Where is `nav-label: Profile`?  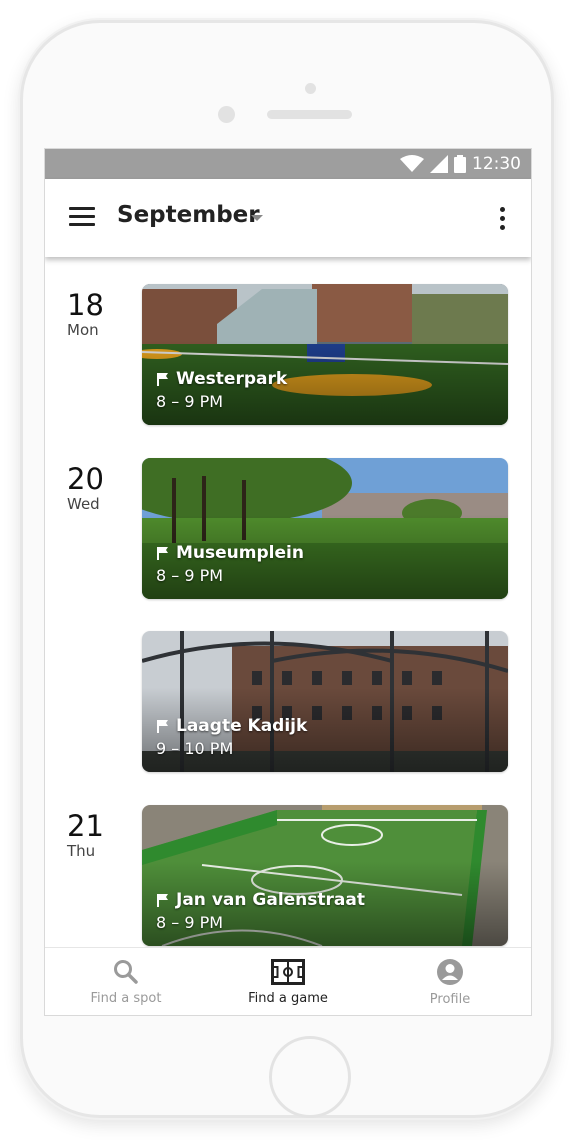 nav-label: Profile is located at coordinates (450, 999).